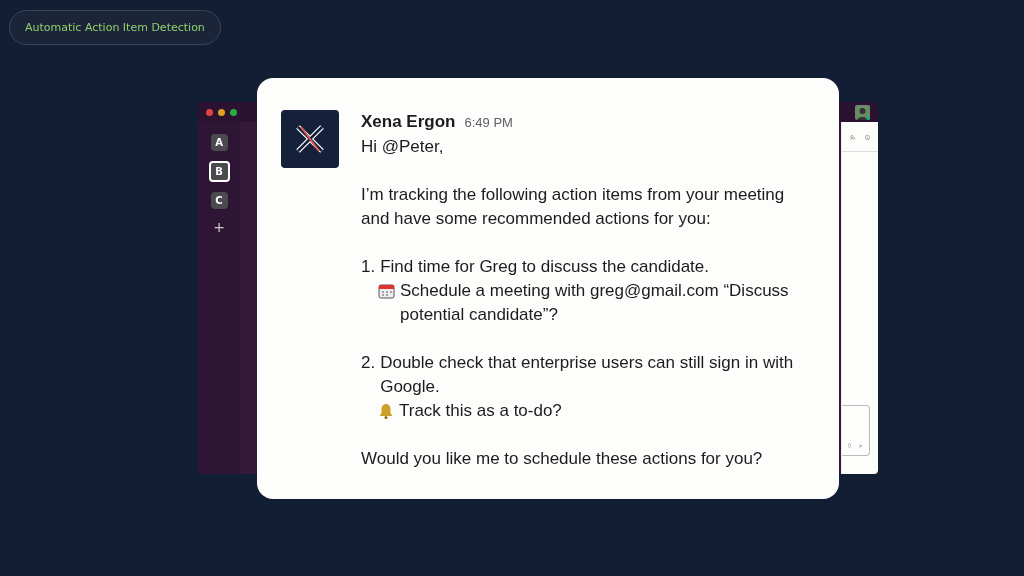  What do you see at coordinates (867, 137) in the screenshot?
I see `info-icon` at bounding box center [867, 137].